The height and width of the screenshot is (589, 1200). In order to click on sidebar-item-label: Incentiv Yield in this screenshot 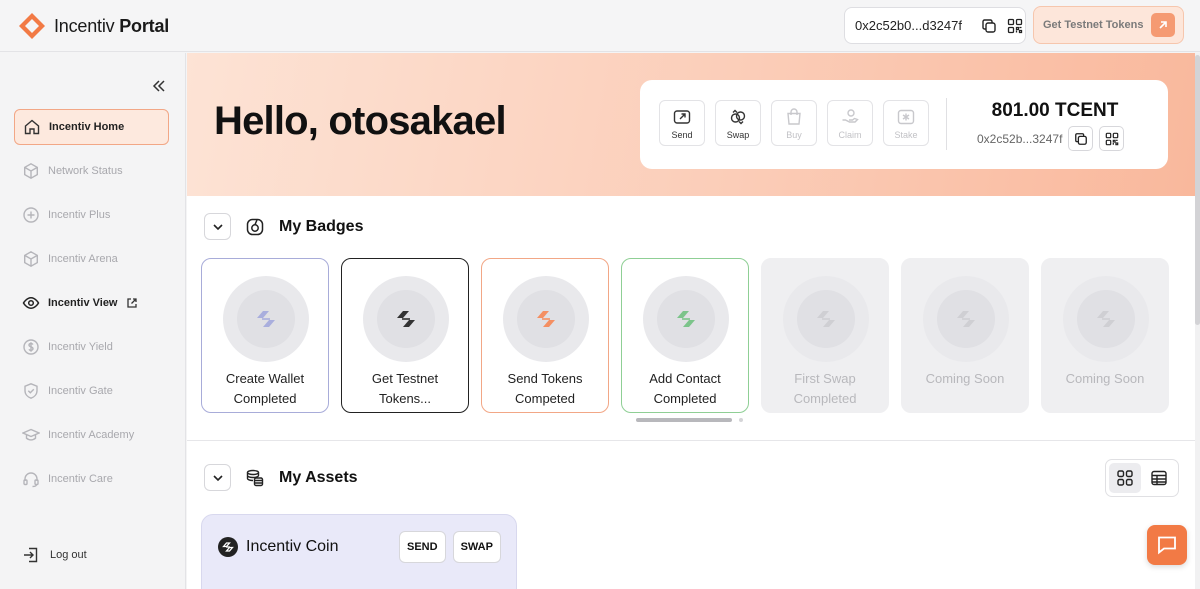, I will do `click(80, 347)`.